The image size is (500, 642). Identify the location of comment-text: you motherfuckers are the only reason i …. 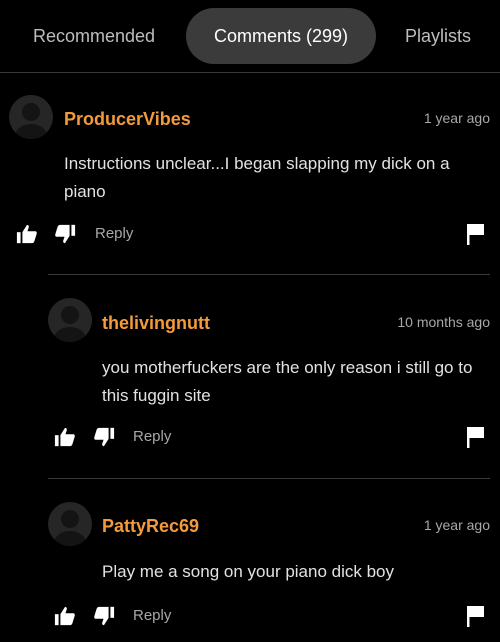
(287, 381).